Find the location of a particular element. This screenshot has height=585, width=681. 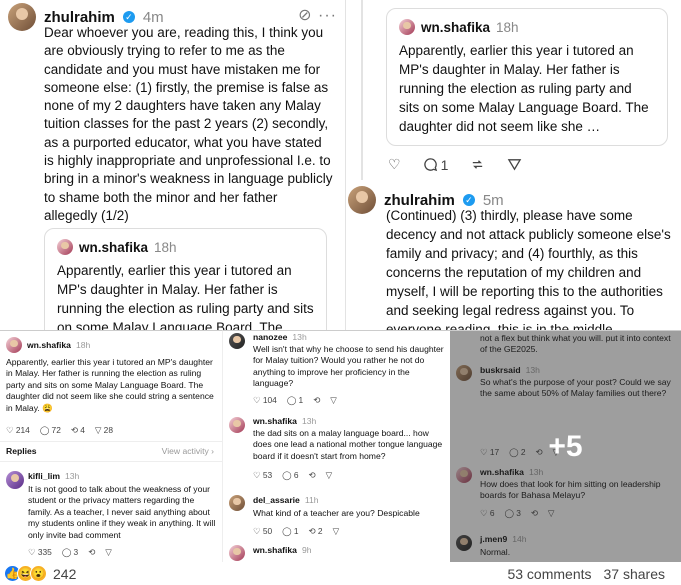

reply-actions: ♡ 50 ◯ 1 ⟲ 2 ▽ is located at coordinates (296, 531).